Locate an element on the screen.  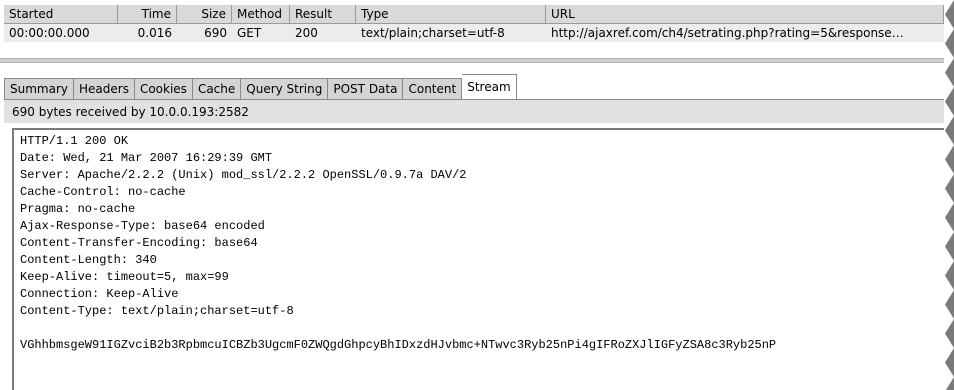
tab-stream: Stream is located at coordinates (489, 87).